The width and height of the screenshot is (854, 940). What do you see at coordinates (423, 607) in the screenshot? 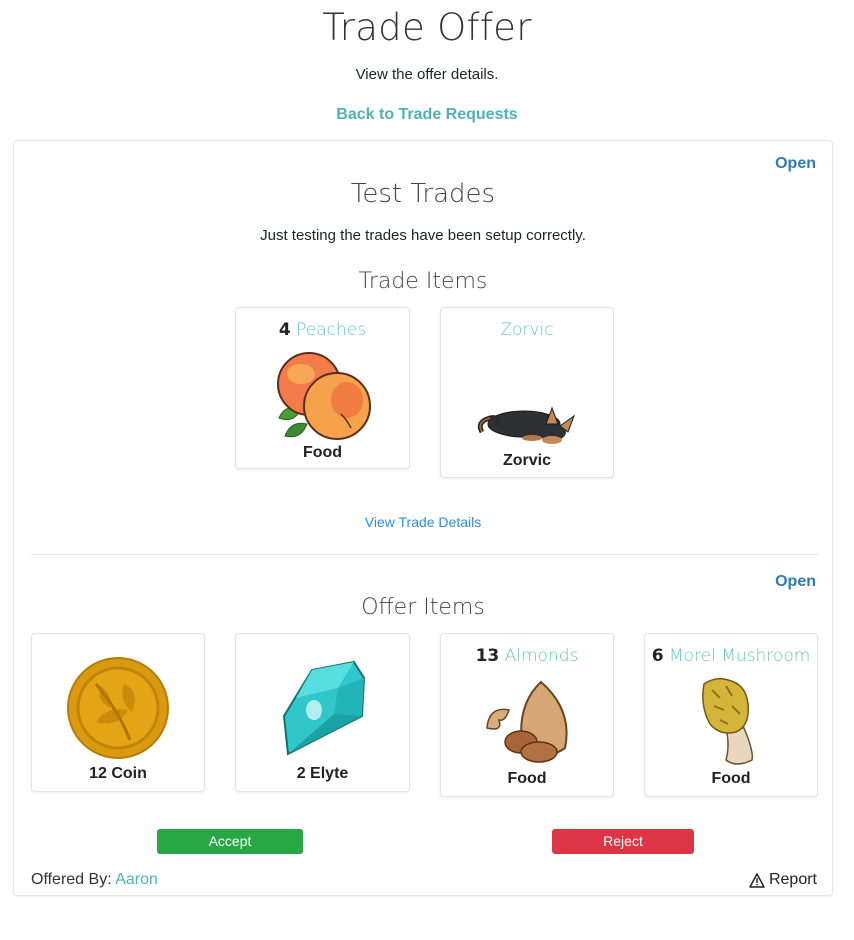
I see `offer-items-heading: Offer Items` at bounding box center [423, 607].